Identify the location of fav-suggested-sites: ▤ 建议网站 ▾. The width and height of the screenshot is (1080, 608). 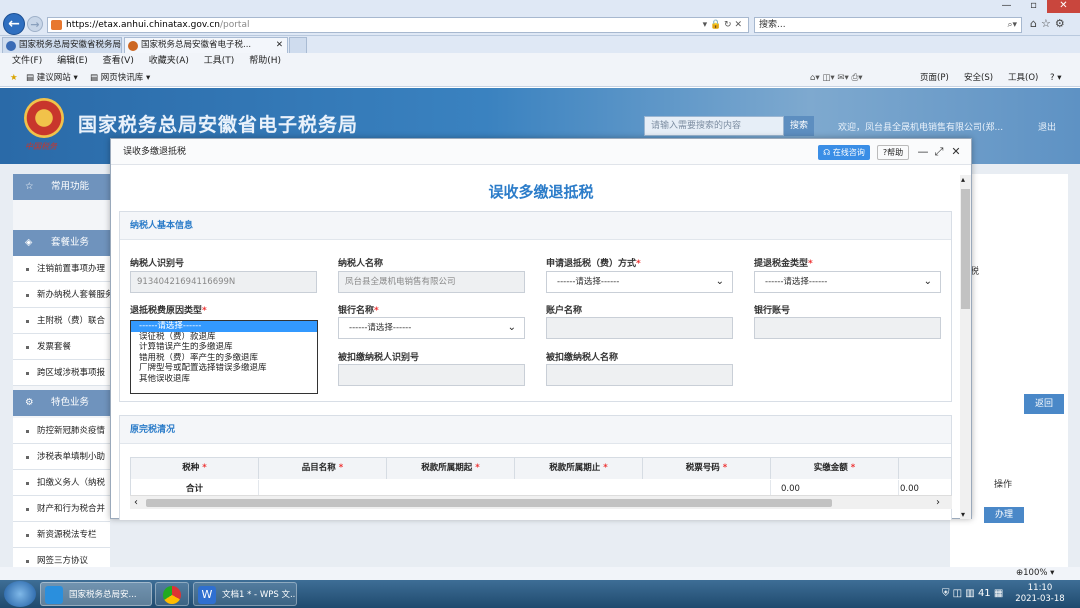
(52, 78).